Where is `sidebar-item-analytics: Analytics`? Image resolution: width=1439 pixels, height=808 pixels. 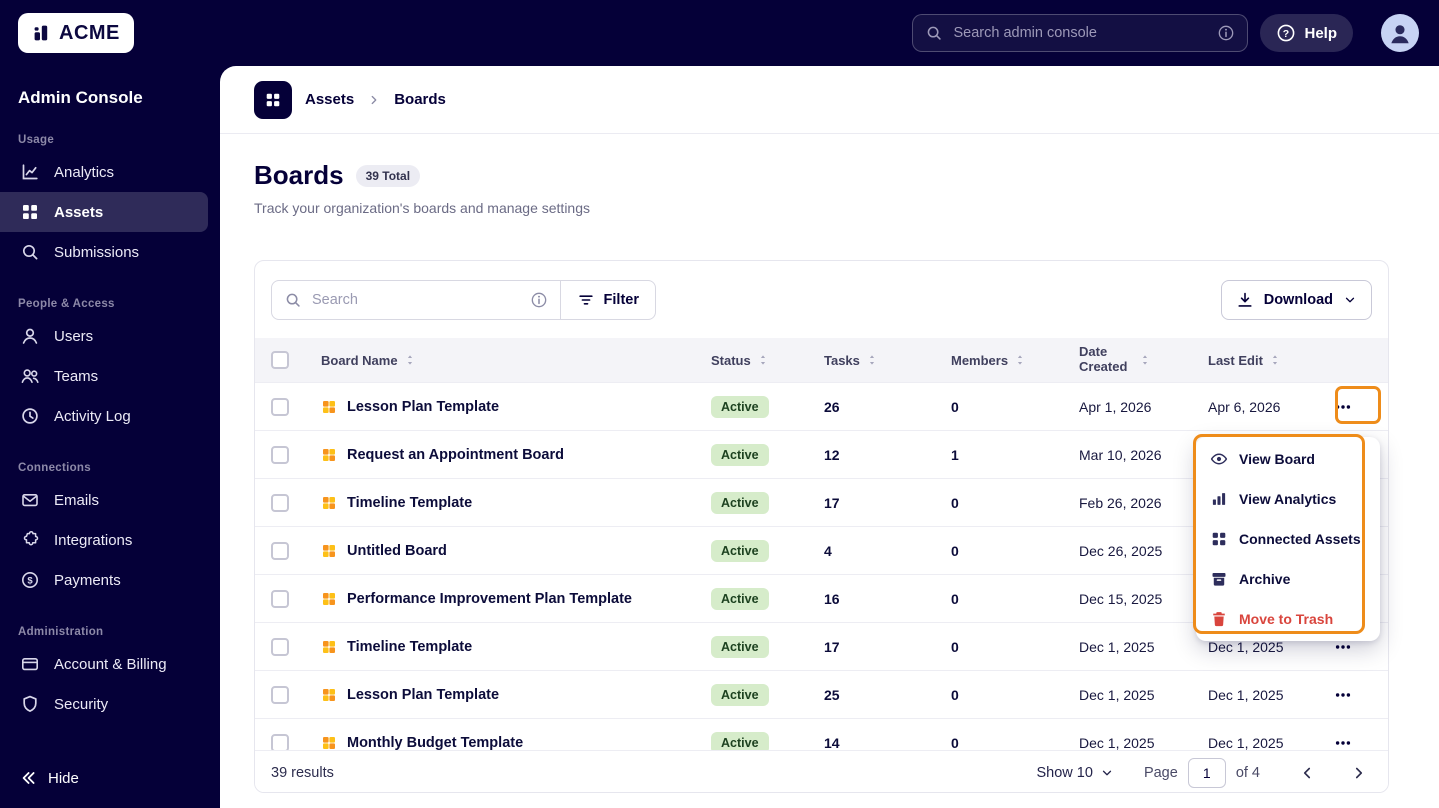 sidebar-item-analytics: Analytics is located at coordinates (104, 172).